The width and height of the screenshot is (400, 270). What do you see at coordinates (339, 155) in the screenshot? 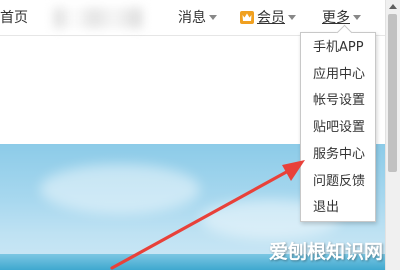
I see `menu-item-service-center: 服务中心` at bounding box center [339, 155].